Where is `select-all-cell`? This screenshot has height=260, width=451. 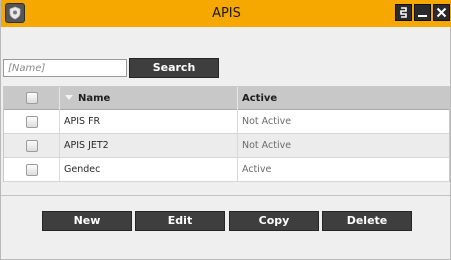 select-all-cell is located at coordinates (32, 98).